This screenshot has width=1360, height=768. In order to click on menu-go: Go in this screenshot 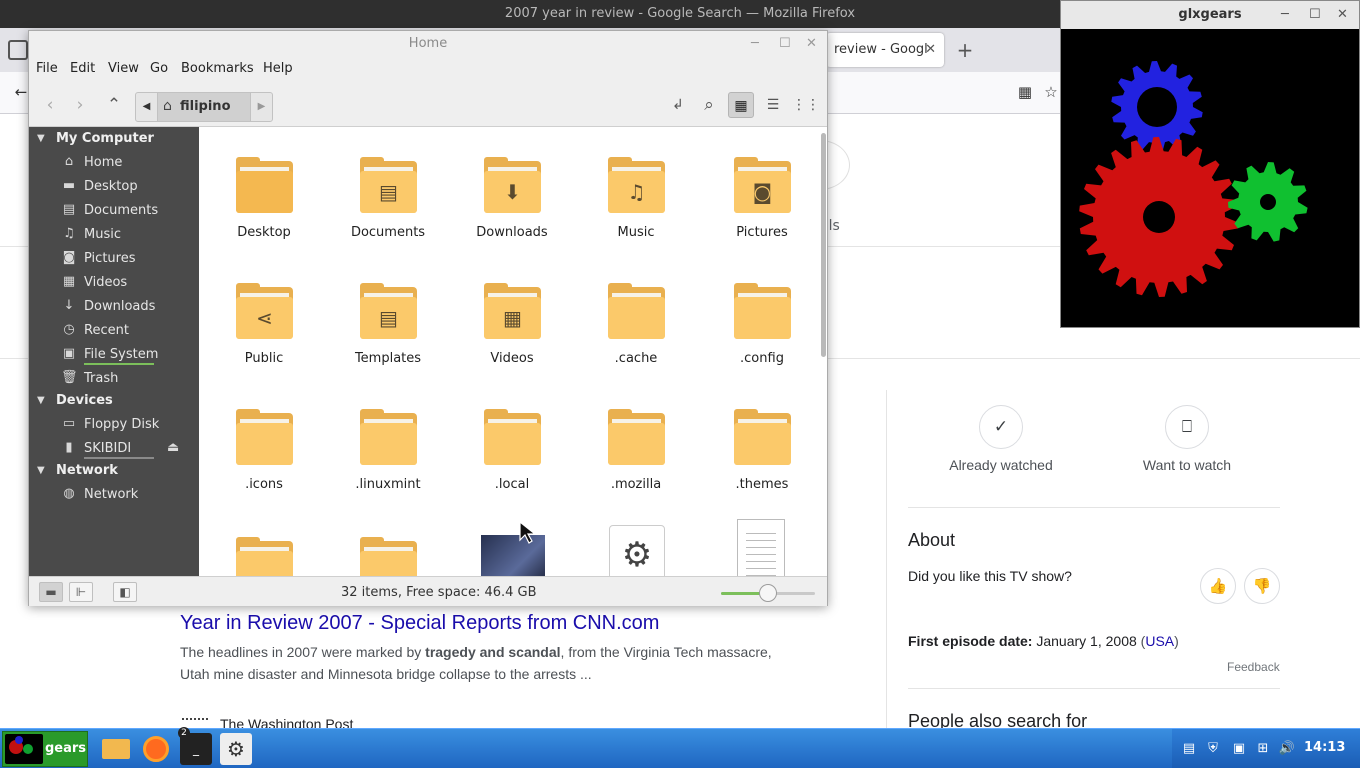, I will do `click(159, 68)`.